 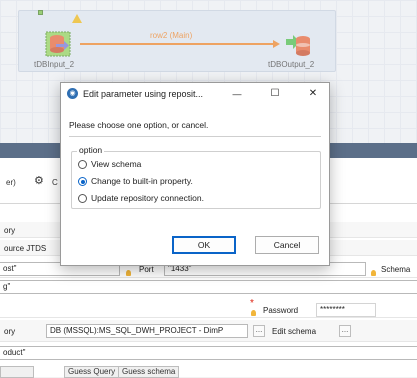 What do you see at coordinates (82, 164) in the screenshot?
I see `radio-view-schema` at bounding box center [82, 164].